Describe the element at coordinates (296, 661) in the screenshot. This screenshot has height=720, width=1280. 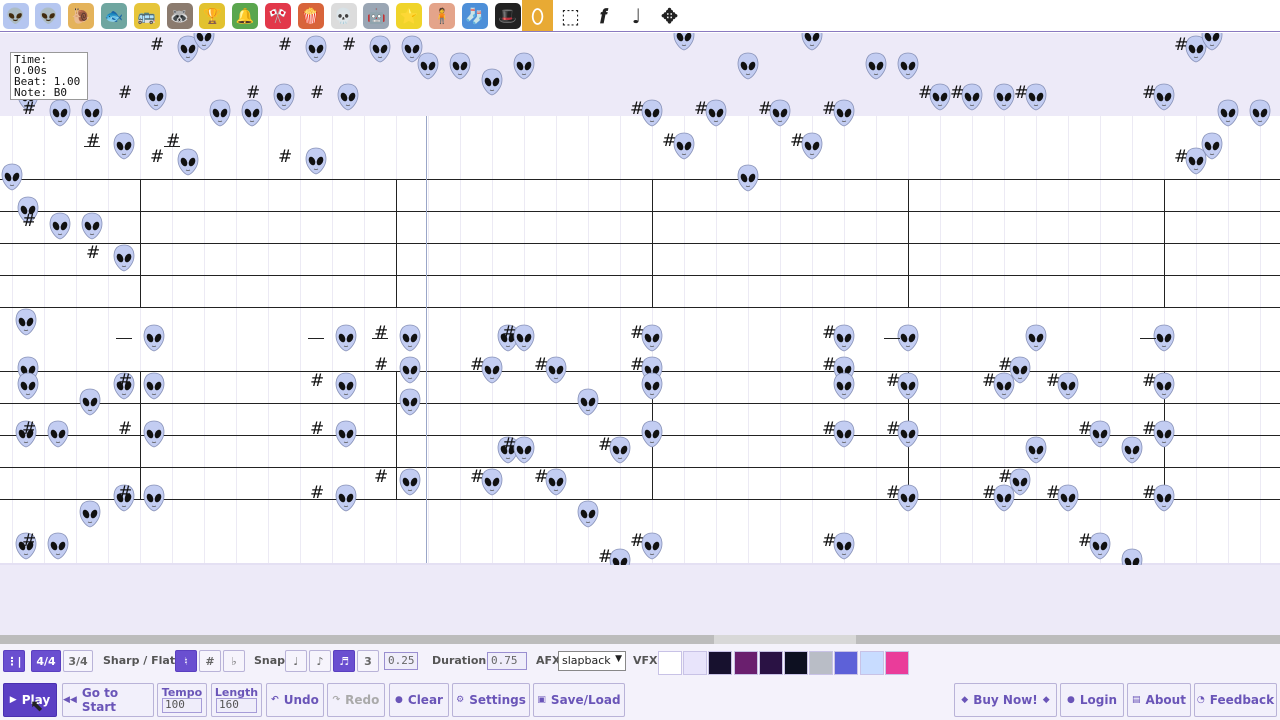
I see `snap-quarter-button: ♩` at that location.